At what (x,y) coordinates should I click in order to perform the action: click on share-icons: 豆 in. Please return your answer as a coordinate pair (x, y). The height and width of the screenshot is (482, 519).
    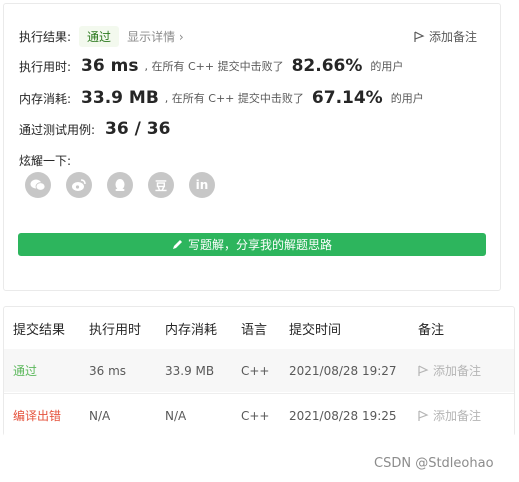
    Looking at the image, I should click on (127, 185).